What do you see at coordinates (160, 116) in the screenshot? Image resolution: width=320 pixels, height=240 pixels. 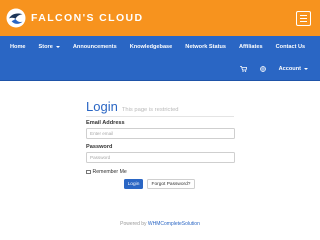 I see `divider` at bounding box center [160, 116].